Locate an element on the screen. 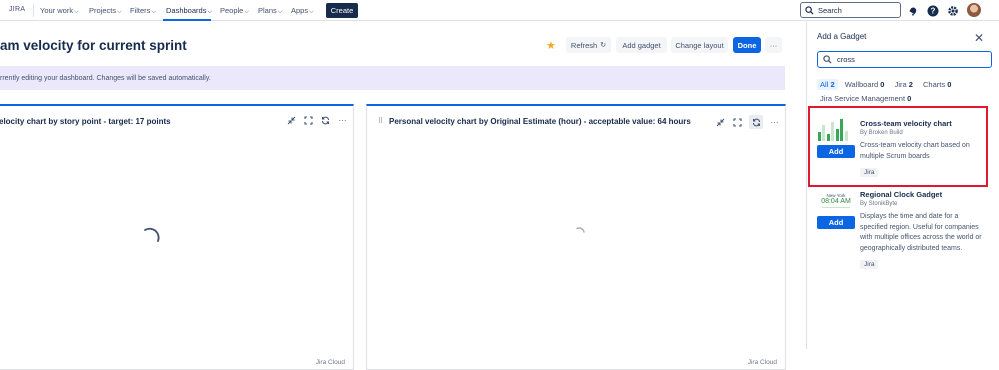 Image resolution: width=999 pixels, height=370 pixels. filter-label: Charts is located at coordinates (934, 84).